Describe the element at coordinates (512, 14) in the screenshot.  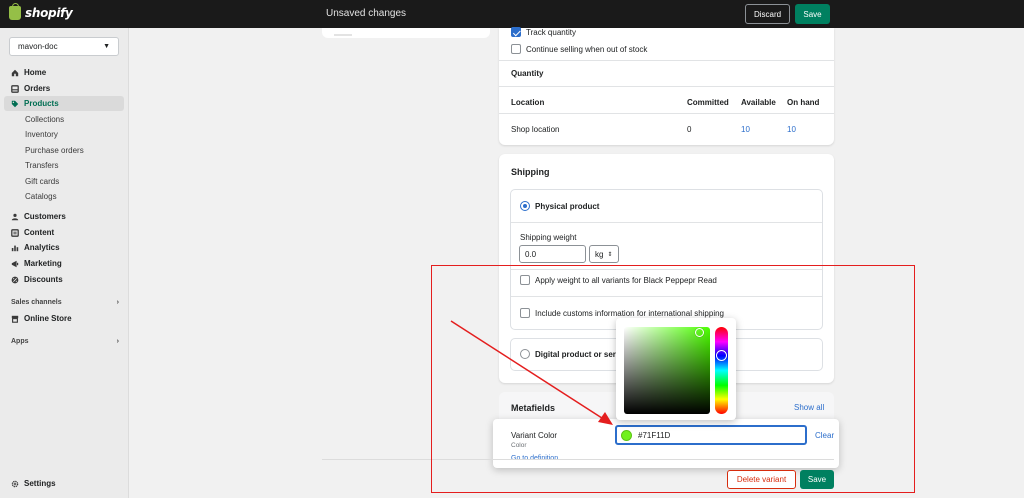
I see `top-bar: shopify Unsaved changes Discard Save` at that location.